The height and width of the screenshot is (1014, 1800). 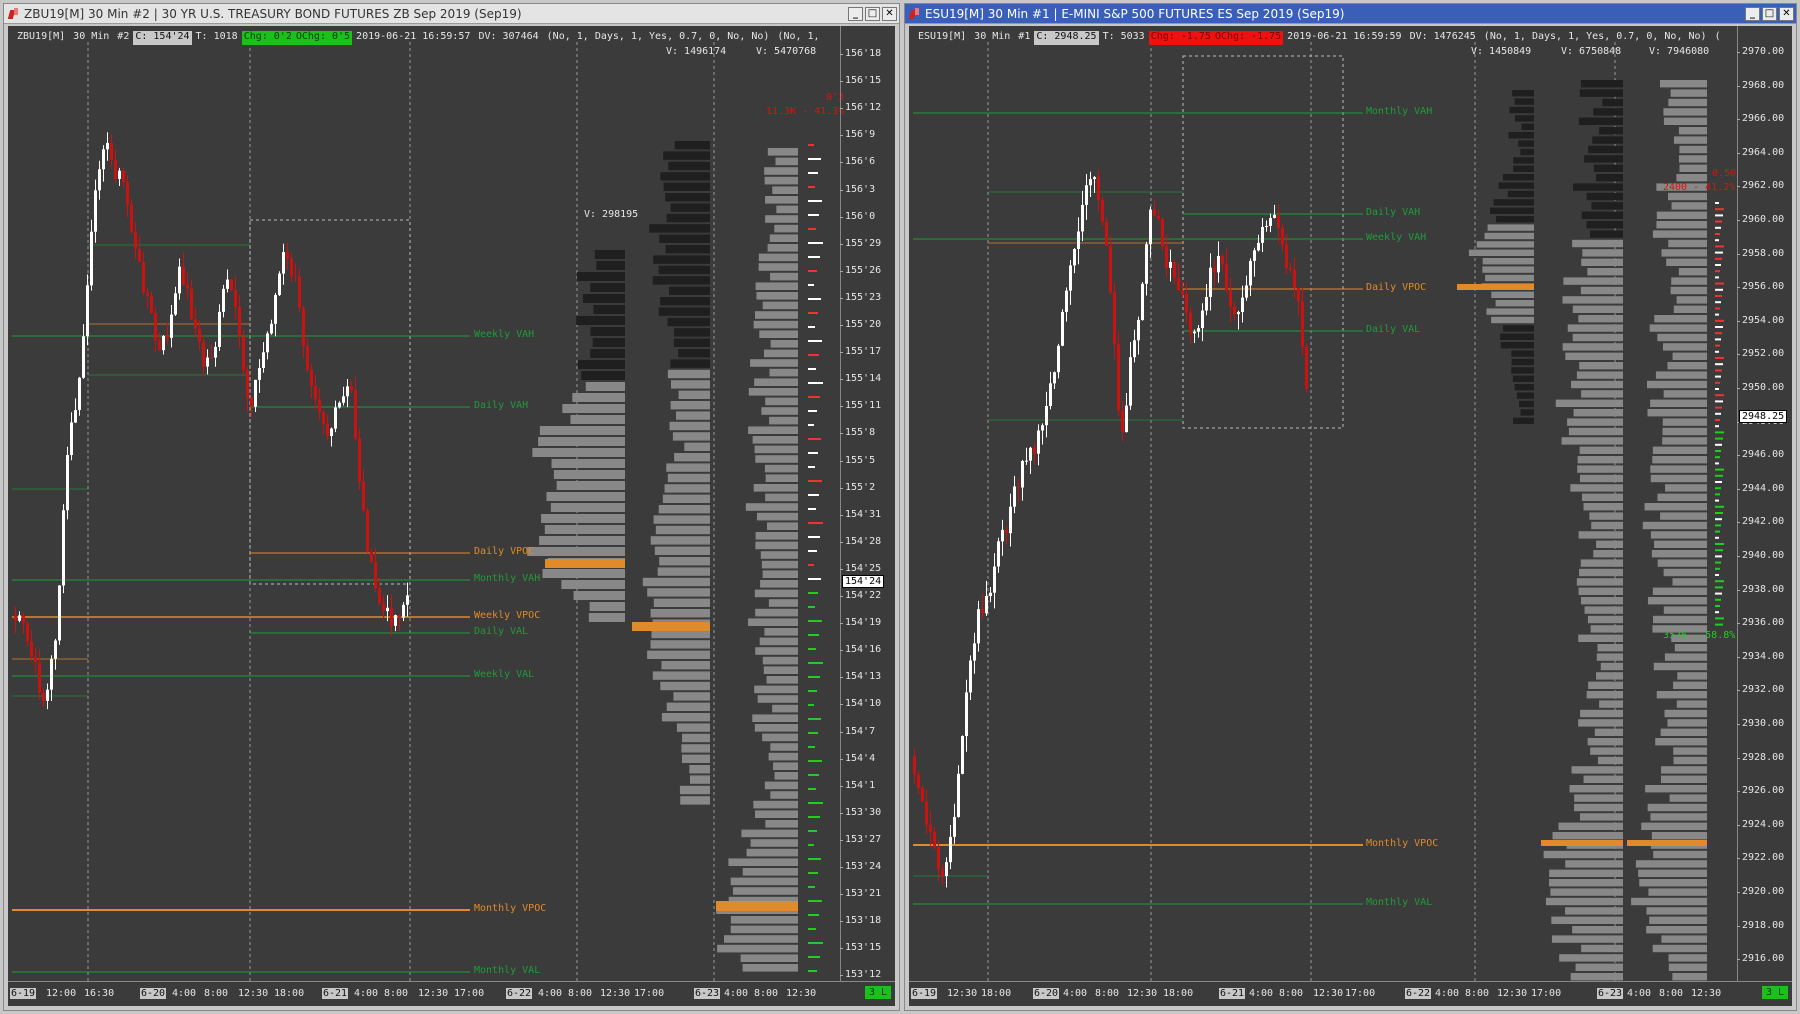 What do you see at coordinates (867, 351) in the screenshot?
I see `price-tick-label: 155'17` at bounding box center [867, 351].